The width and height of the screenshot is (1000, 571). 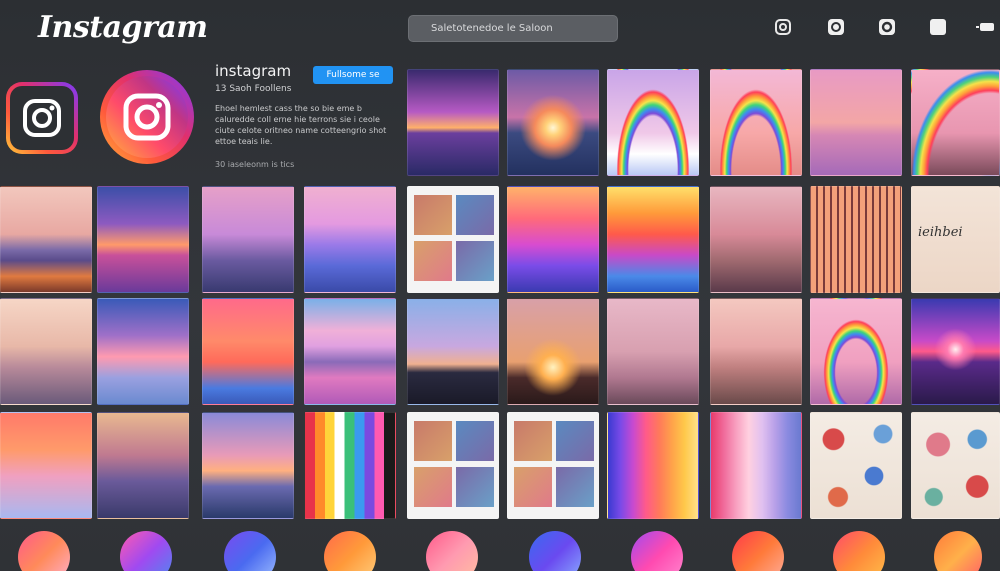 I want to click on square-icon, so click(x=938, y=27).